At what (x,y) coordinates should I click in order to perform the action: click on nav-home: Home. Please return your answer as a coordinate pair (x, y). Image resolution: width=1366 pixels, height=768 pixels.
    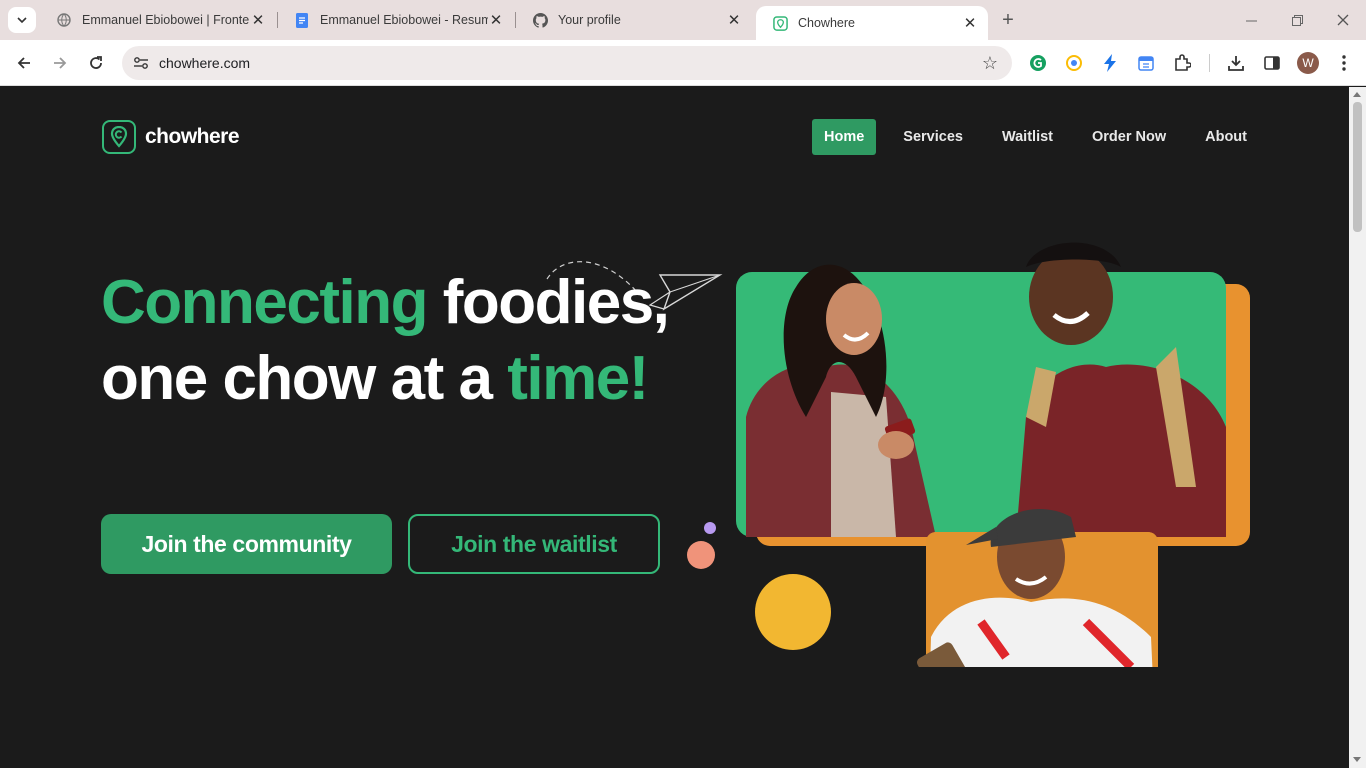
    Looking at the image, I should click on (844, 137).